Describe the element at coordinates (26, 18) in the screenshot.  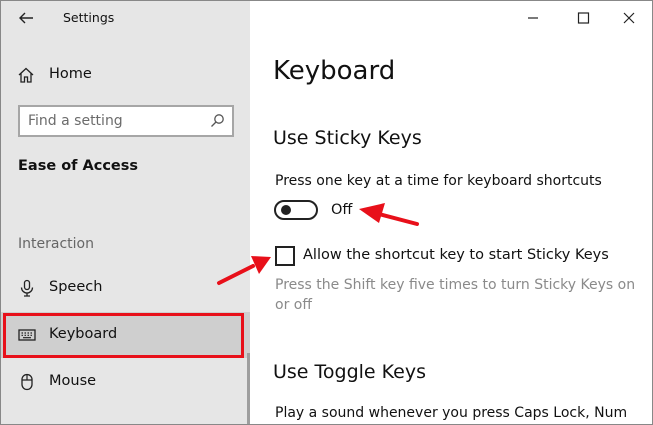
I see `back-arrow-icon` at that location.